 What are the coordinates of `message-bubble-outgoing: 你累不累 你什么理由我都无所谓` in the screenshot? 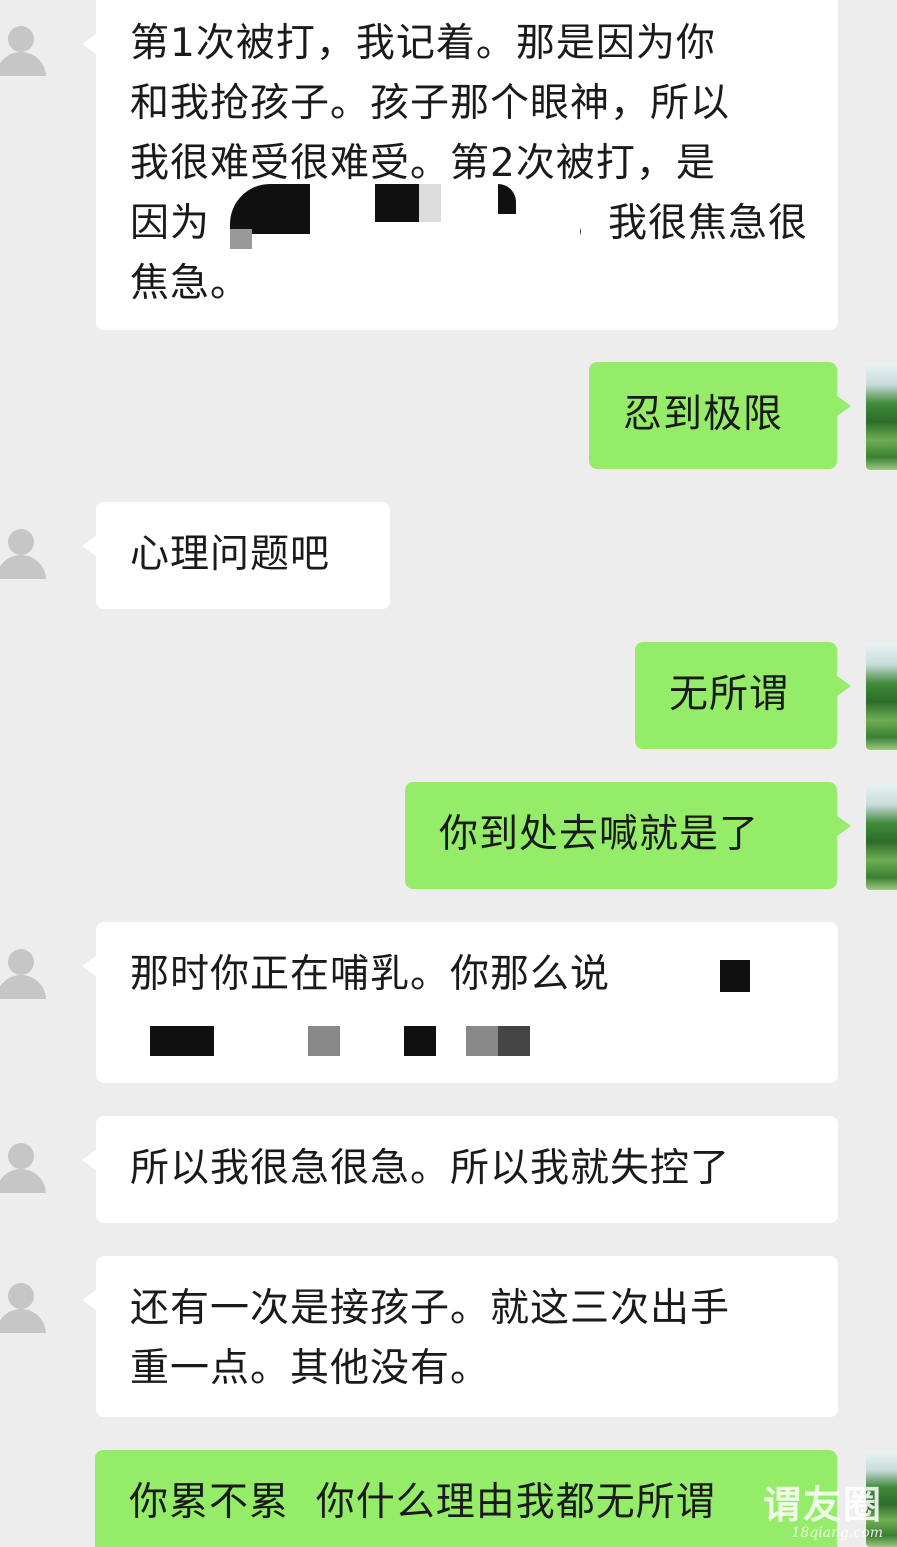 It's located at (466, 1498).